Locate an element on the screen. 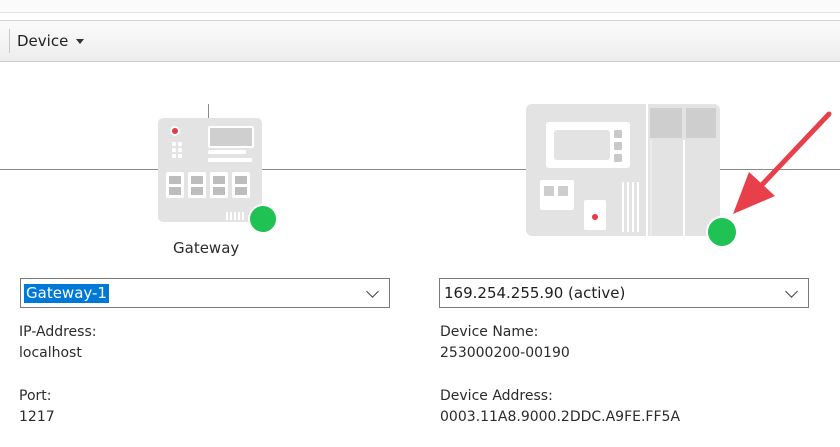  toolbar: Device is located at coordinates (420, 41).